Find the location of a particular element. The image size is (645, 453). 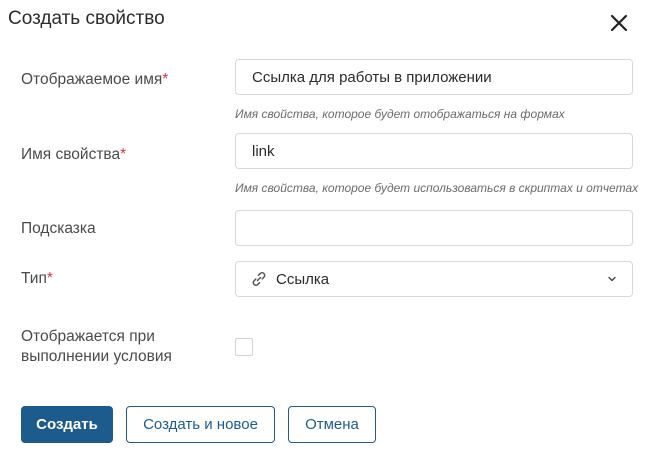

create-button: Создать is located at coordinates (67, 424).